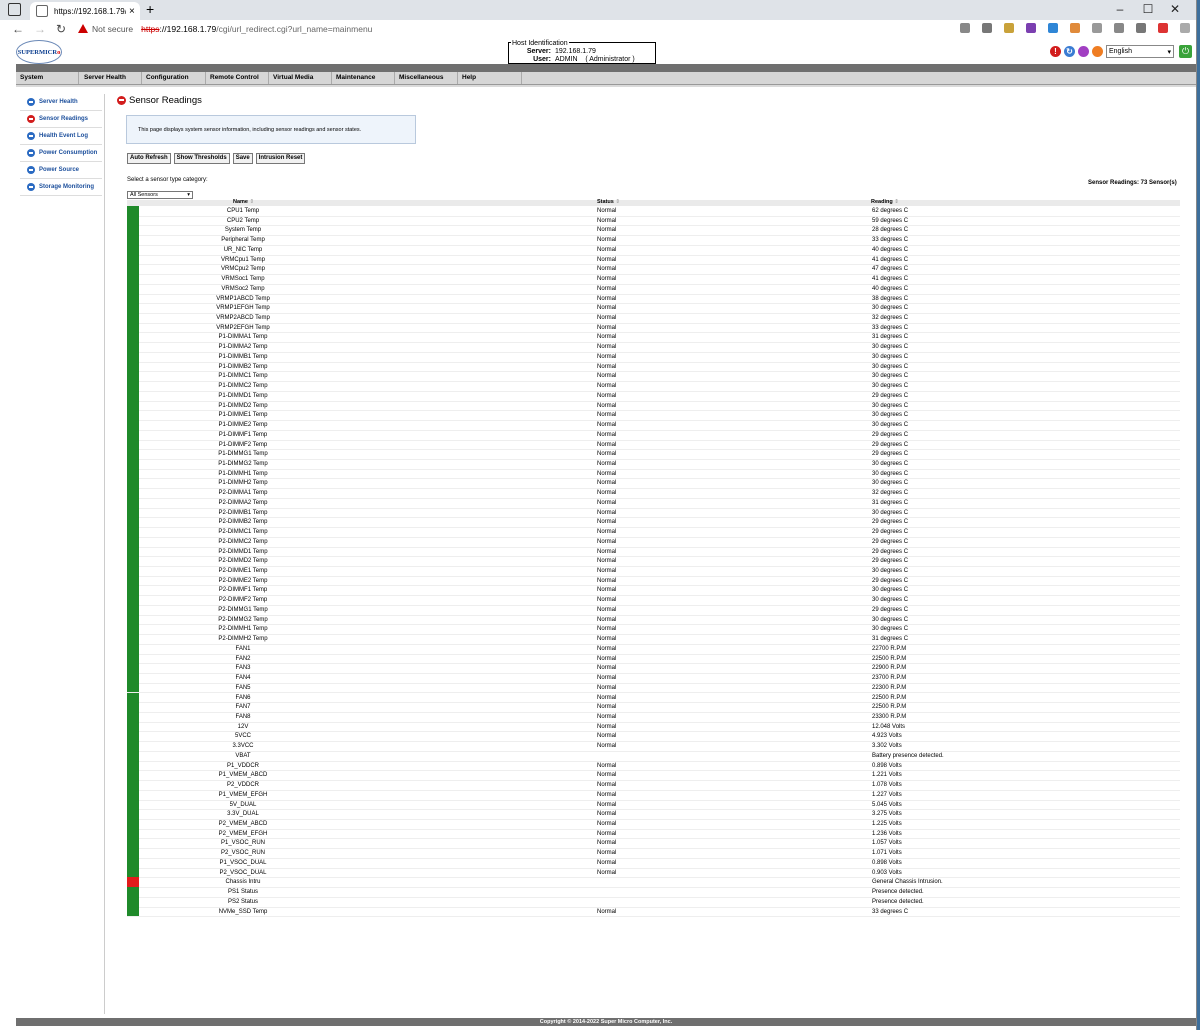 The height and width of the screenshot is (1030, 1200). Describe the element at coordinates (1097, 51) in the screenshot. I see `language-icon` at that location.